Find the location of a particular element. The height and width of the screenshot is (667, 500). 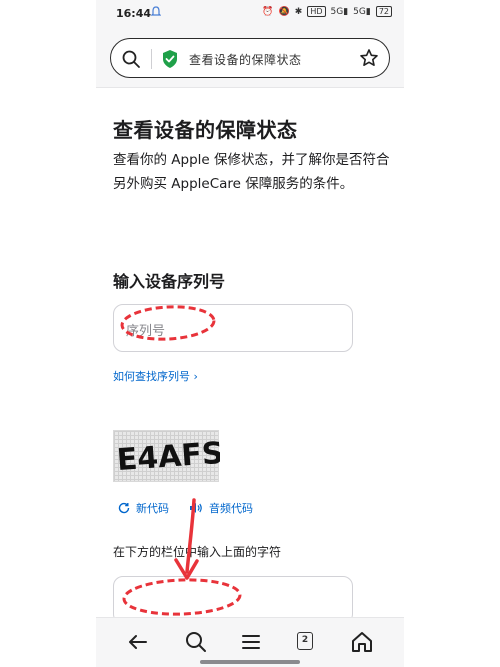

status-bar: 16:44 ⏰ 🔕 ✱ HD 5G▮ 5G▮ 72 is located at coordinates (250, 13).